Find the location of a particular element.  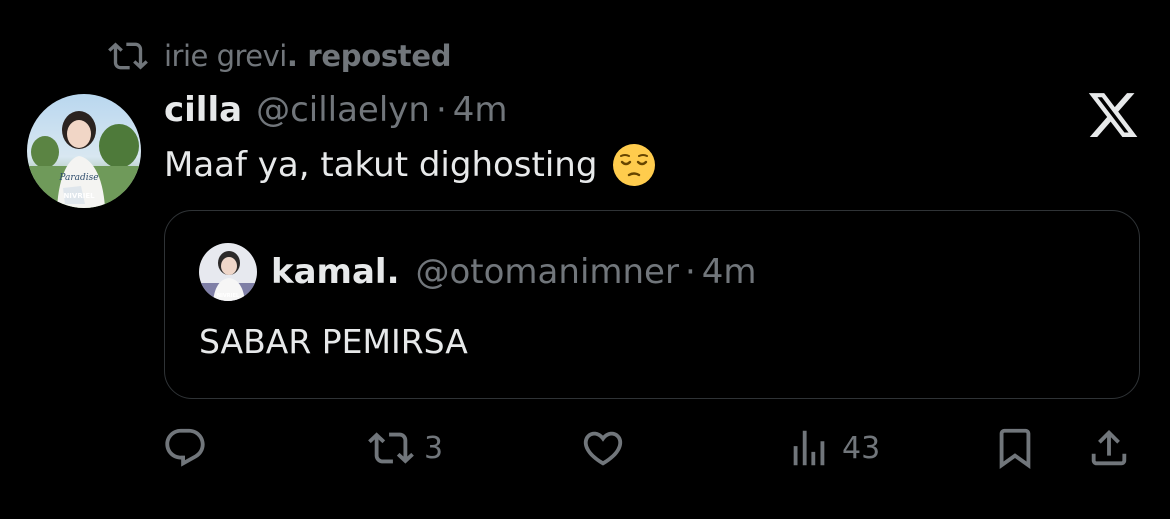

quoted-post-header: kamal. @otomanimner · 4m is located at coordinates (514, 272).